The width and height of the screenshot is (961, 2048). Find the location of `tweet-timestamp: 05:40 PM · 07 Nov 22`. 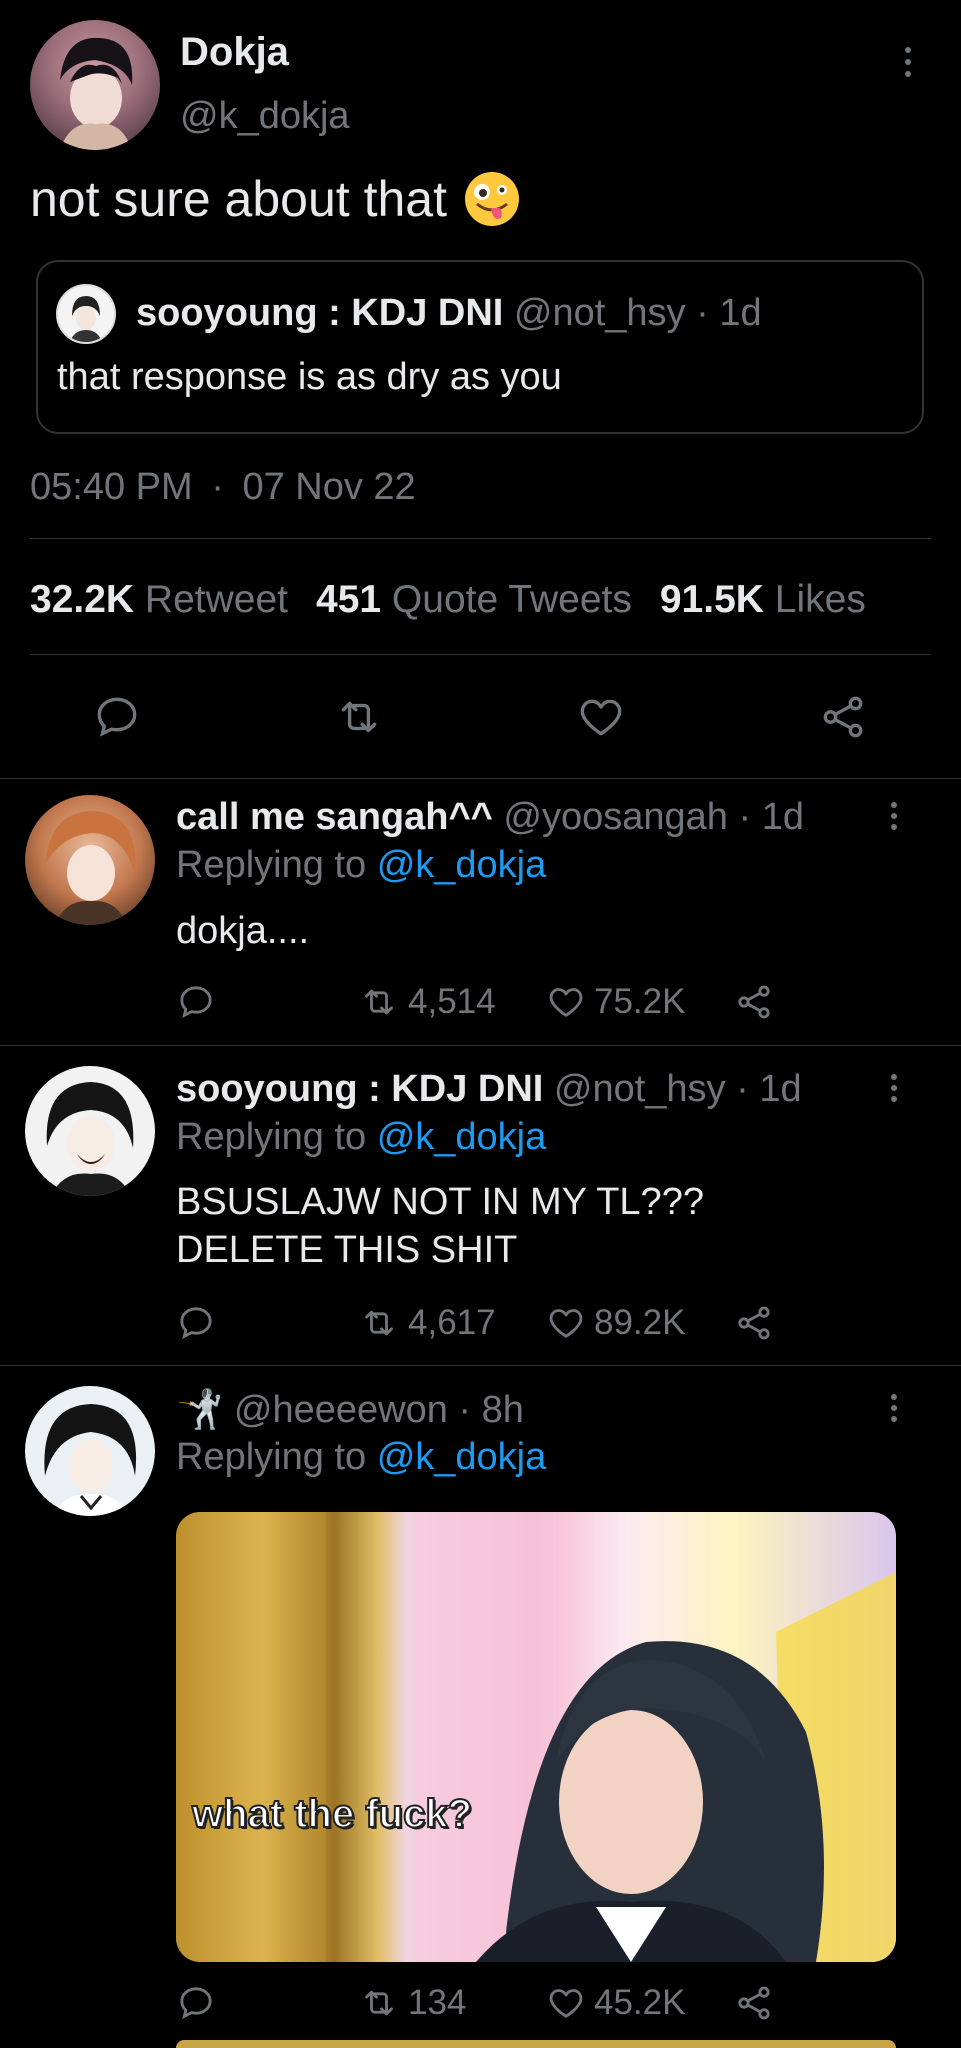

tweet-timestamp: 05:40 PM · 07 Nov 22 is located at coordinates (223, 487).